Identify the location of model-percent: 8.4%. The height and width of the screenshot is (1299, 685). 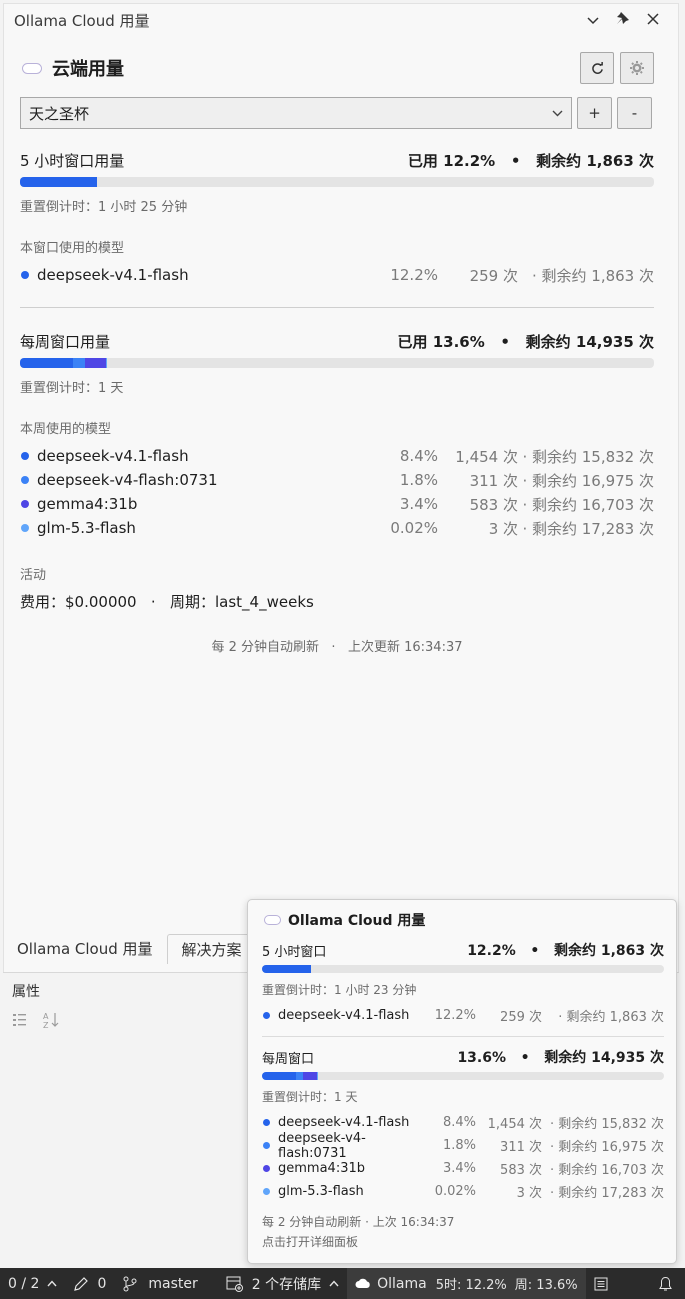
(459, 1122).